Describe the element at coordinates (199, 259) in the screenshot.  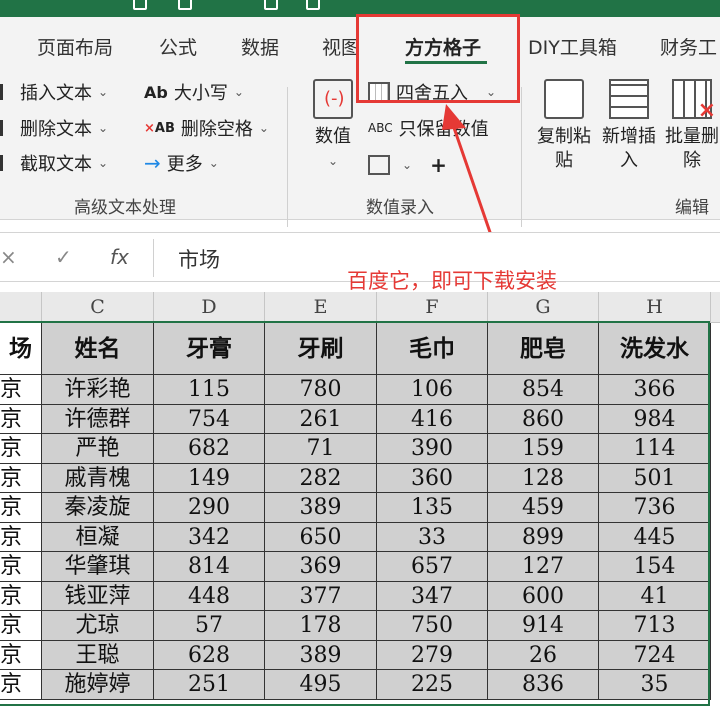
I see `formula-input: 市场` at that location.